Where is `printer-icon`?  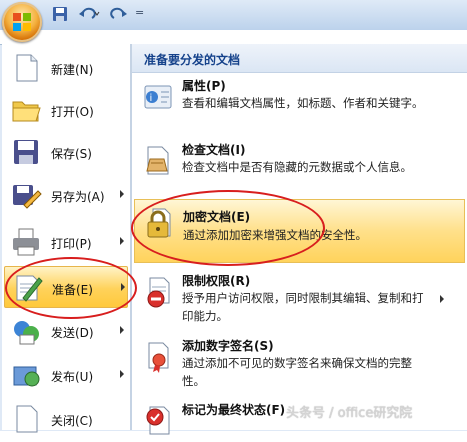
printer-icon is located at coordinates (26, 242).